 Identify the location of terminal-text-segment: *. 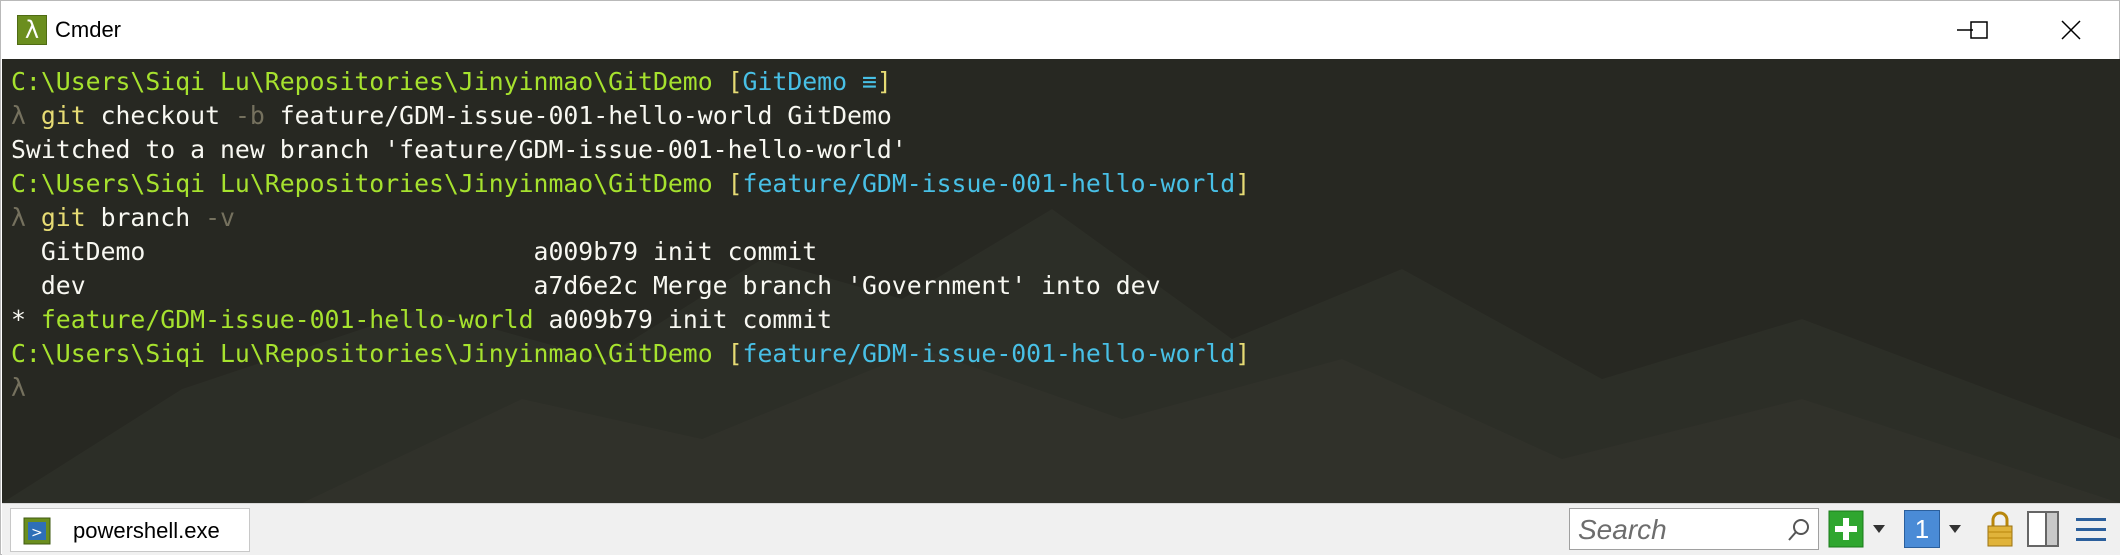
(26, 319).